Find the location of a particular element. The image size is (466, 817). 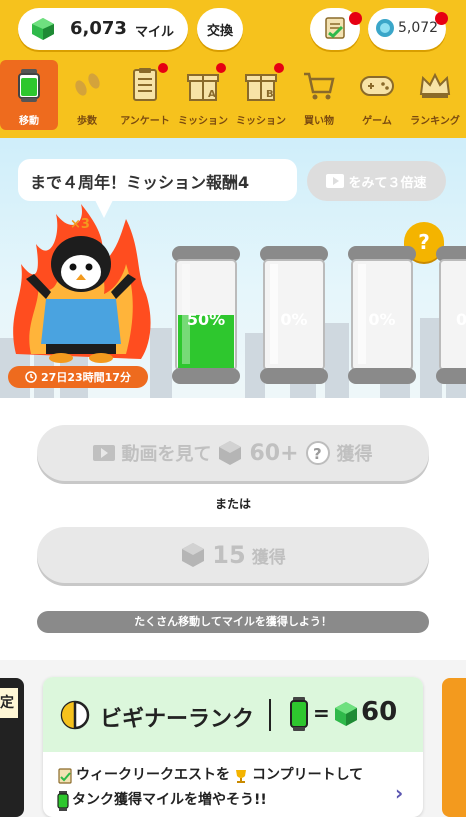

nav-item-mission-b: B ミッション is located at coordinates (261, 95).